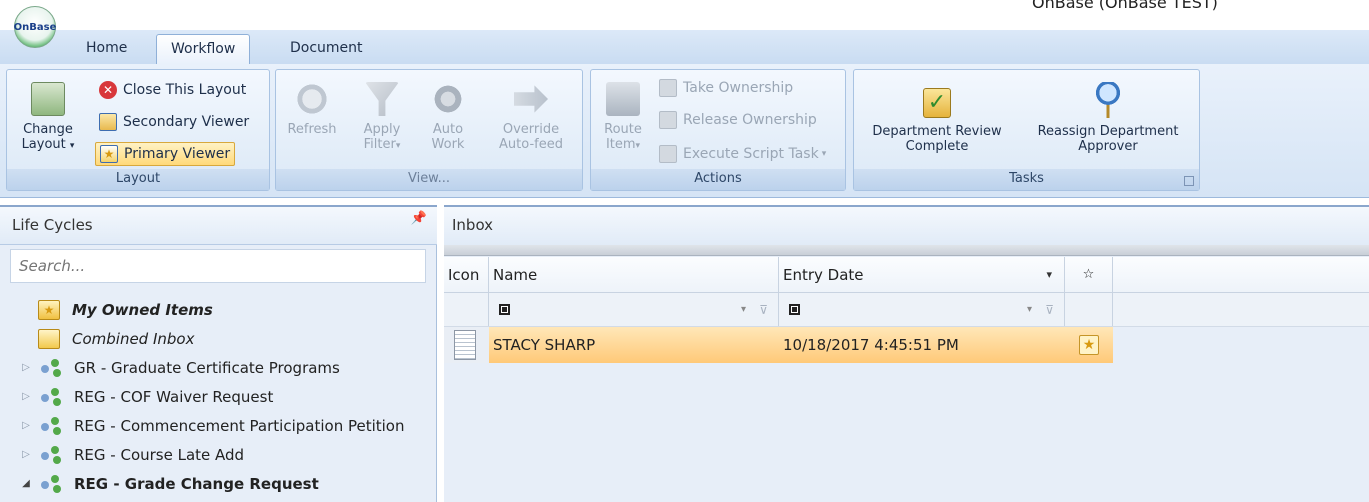 Image resolution: width=1369 pixels, height=502 pixels. What do you see at coordinates (634, 274) in the screenshot?
I see `column-header-name: Name` at bounding box center [634, 274].